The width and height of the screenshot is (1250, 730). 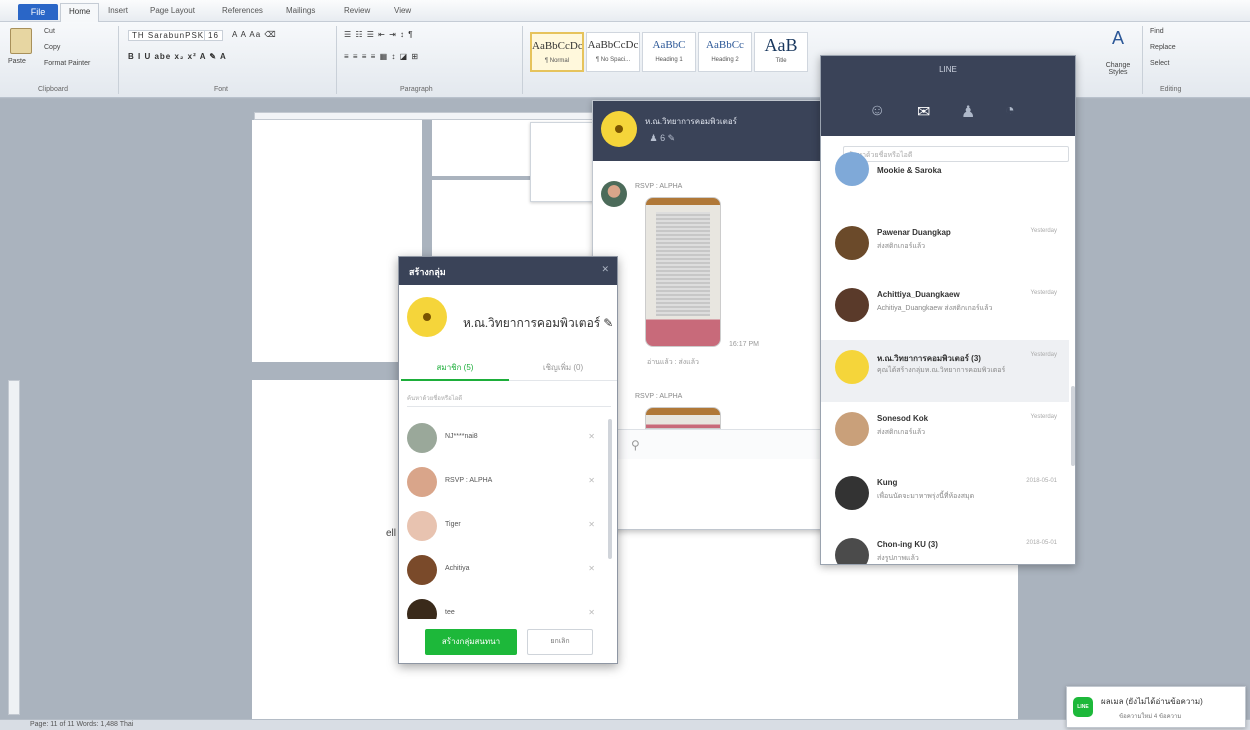 I want to click on tab-view: View, so click(x=402, y=10).